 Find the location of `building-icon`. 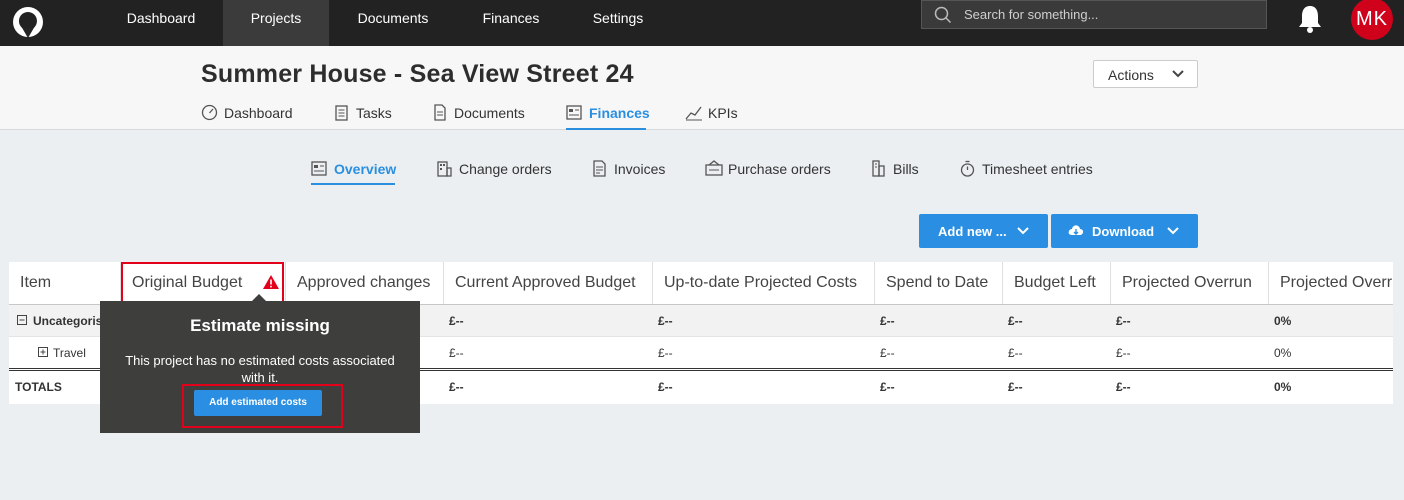

building-icon is located at coordinates (444, 169).